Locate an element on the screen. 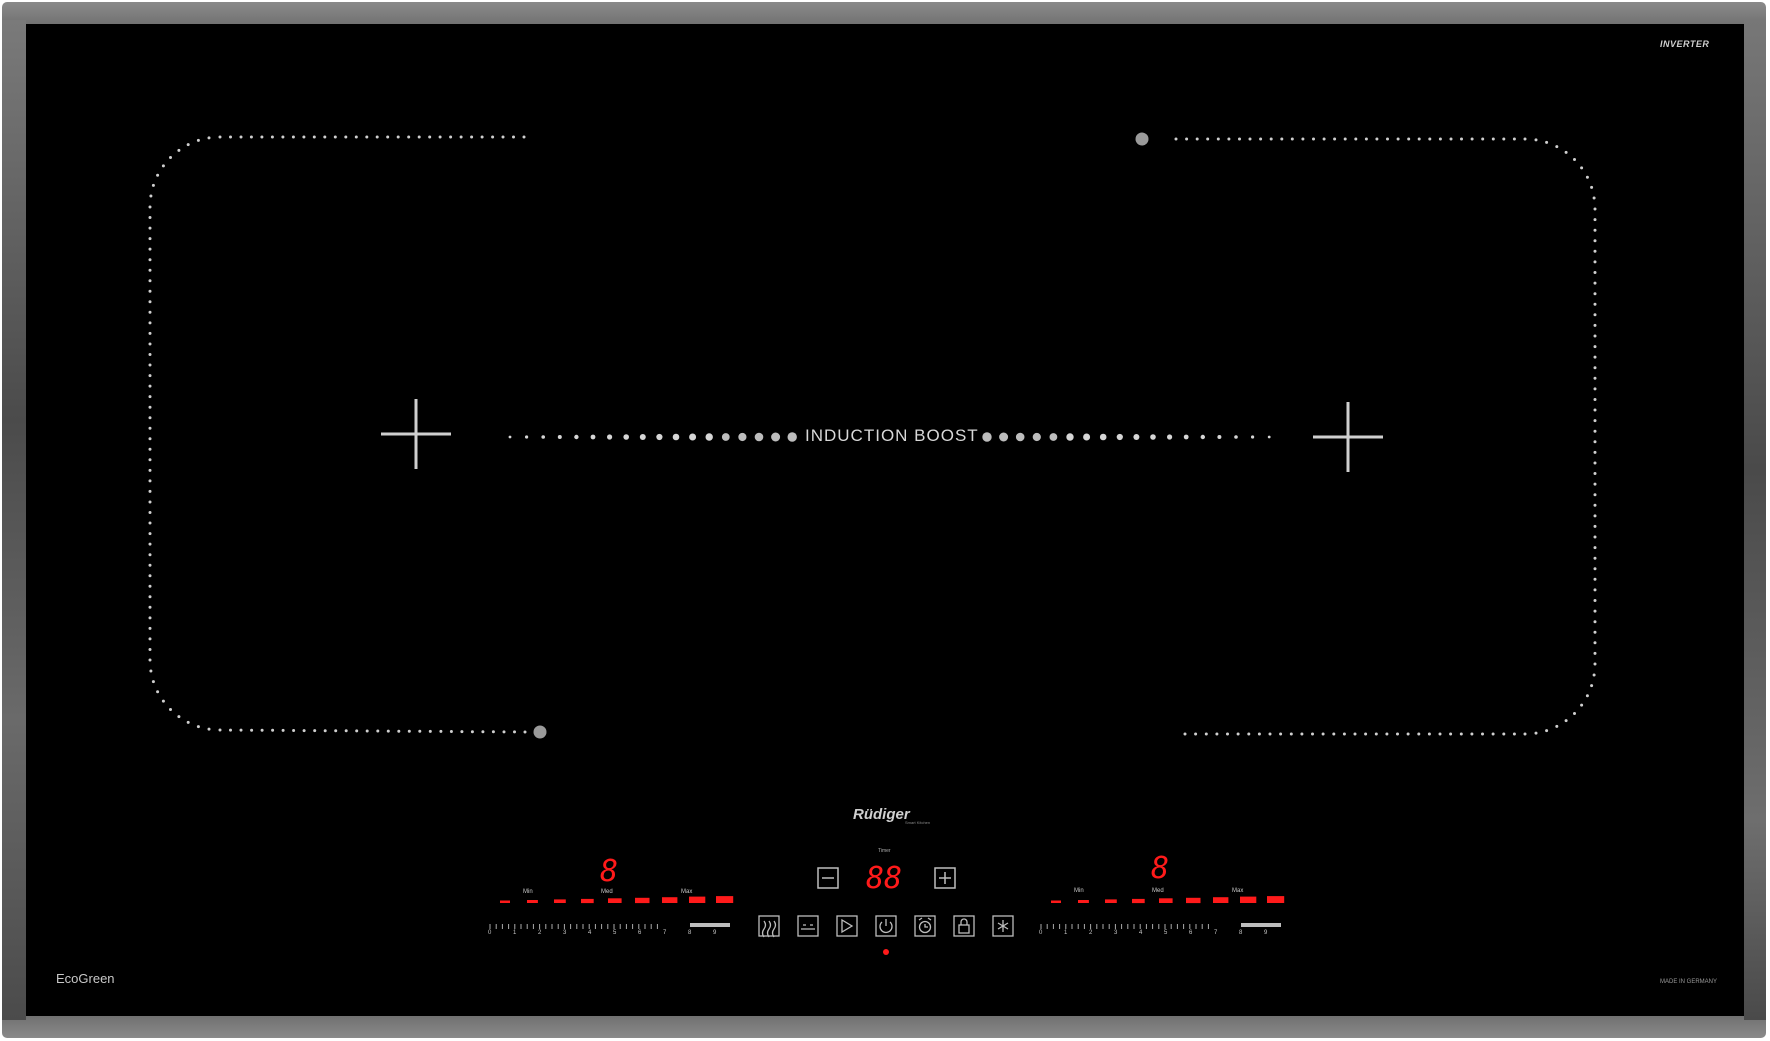 This screenshot has width=1770, height=1041. power-icon is located at coordinates (886, 926).